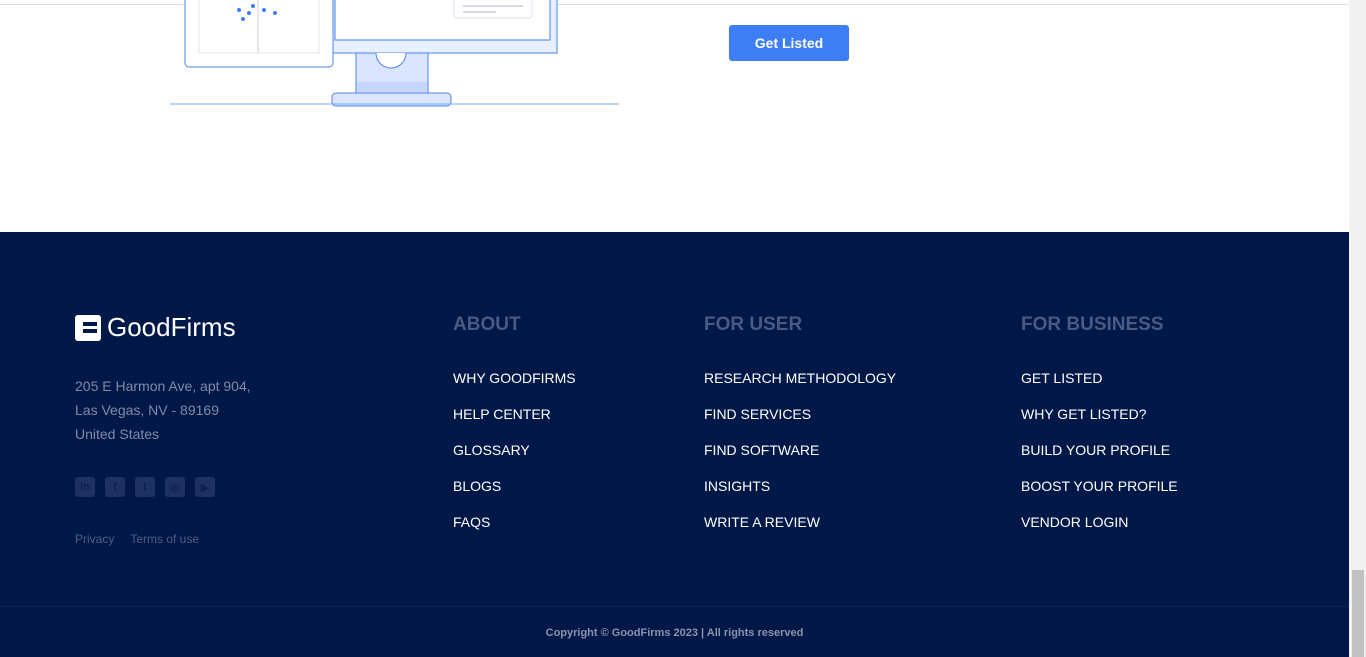 This screenshot has height=657, width=1366. What do you see at coordinates (94, 539) in the screenshot?
I see `privacy-link: Privacy` at bounding box center [94, 539].